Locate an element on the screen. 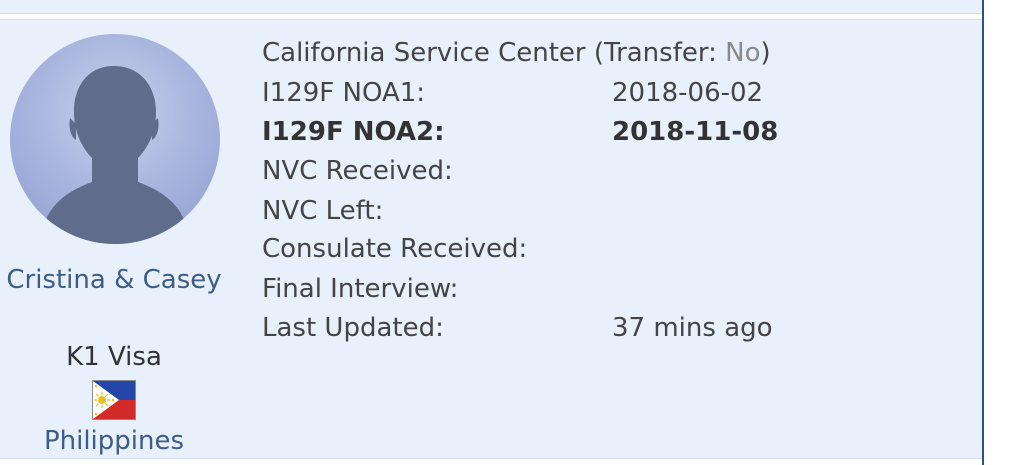  service-center-name: California Service Center is located at coordinates (424, 53).